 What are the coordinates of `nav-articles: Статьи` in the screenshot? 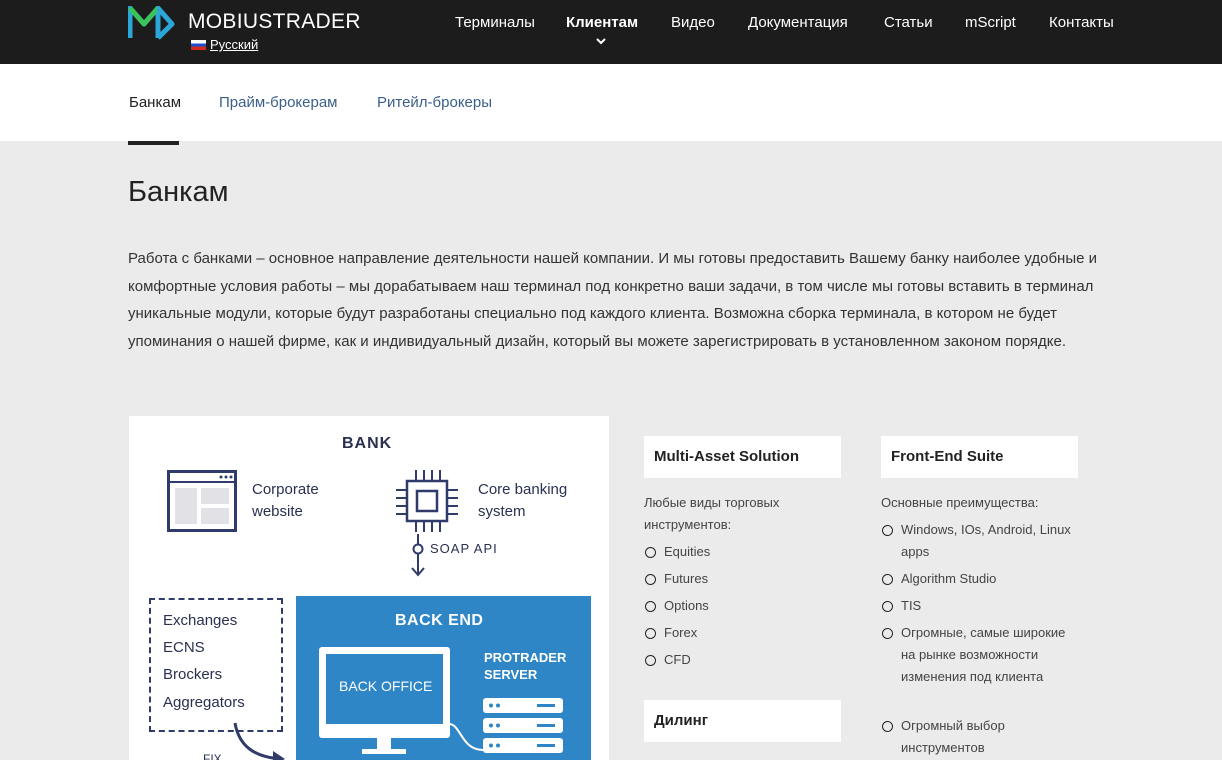 It's located at (908, 22).